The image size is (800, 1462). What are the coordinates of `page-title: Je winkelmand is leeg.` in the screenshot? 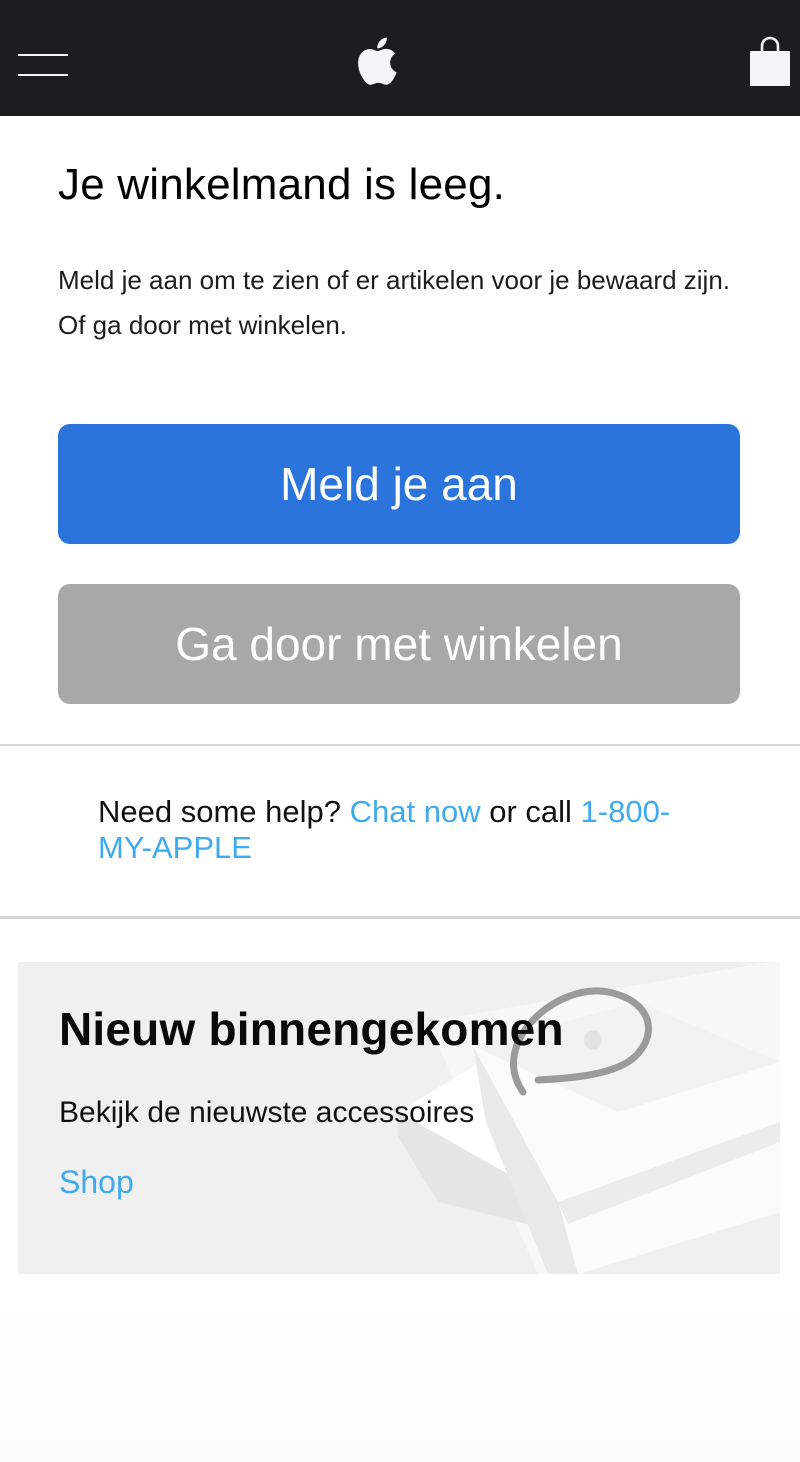 It's located at (282, 184).